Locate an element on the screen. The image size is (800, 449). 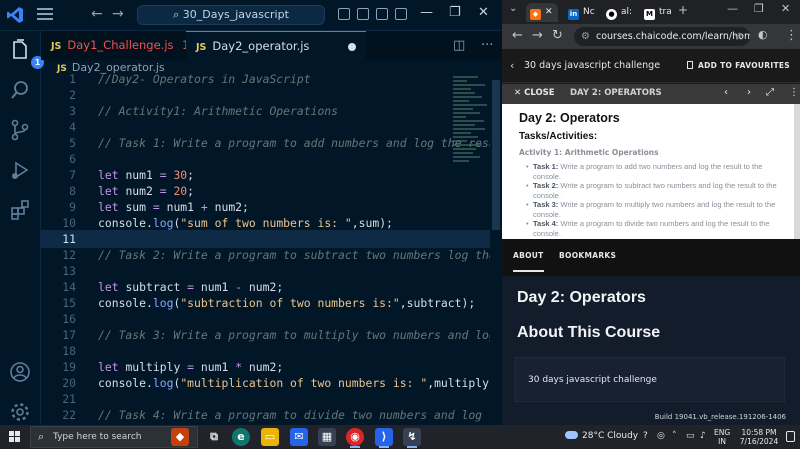
extensions-icon is located at coordinates (20, 210).